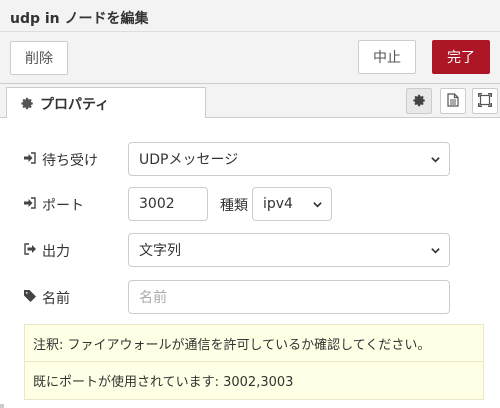  I want to click on frame-icon, so click(485, 101).